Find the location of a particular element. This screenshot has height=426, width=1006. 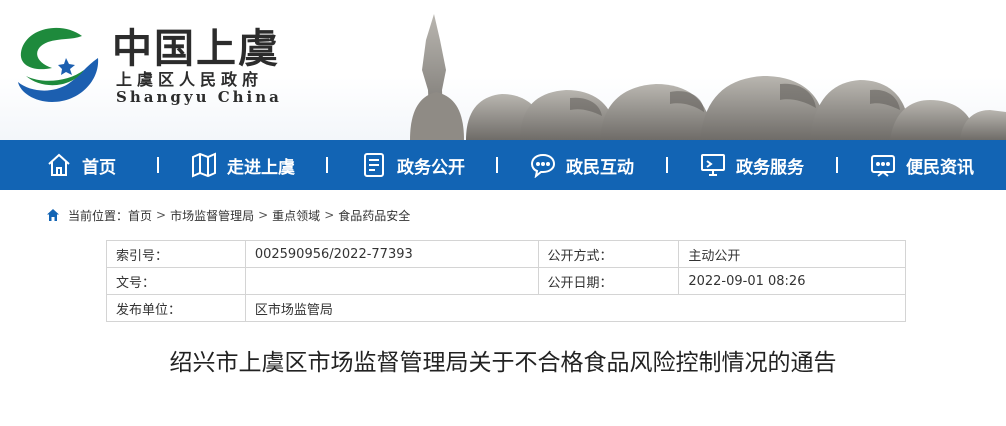

publish-date-label: 公开日期： is located at coordinates (608, 281).